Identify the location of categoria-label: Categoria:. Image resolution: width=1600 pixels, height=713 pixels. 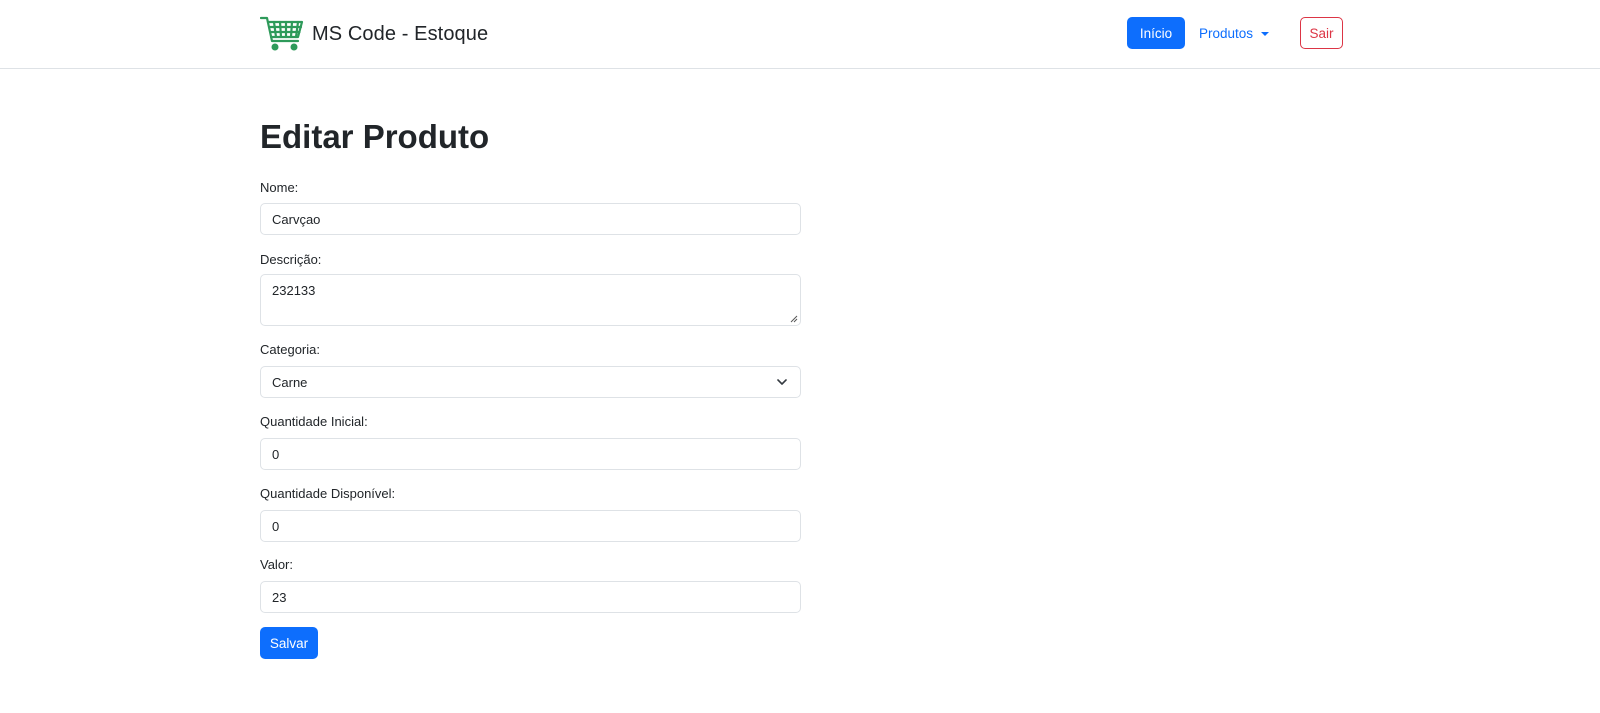
(290, 349).